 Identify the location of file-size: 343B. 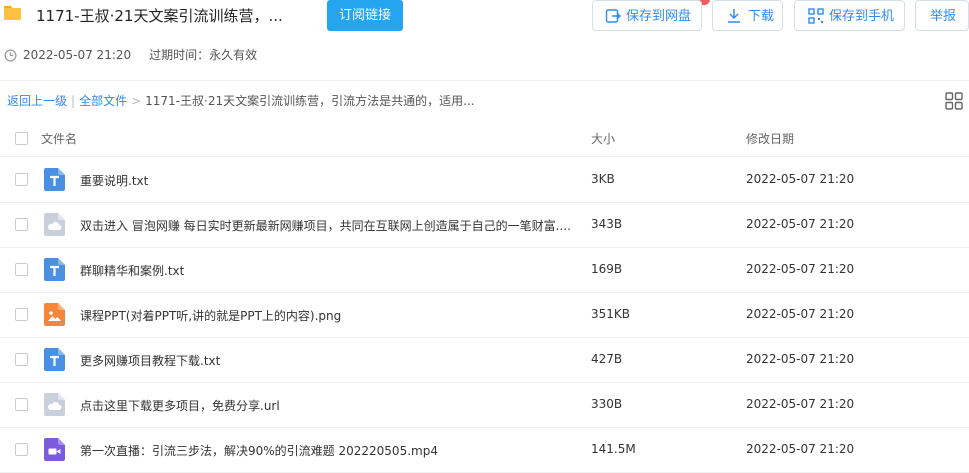
(607, 224).